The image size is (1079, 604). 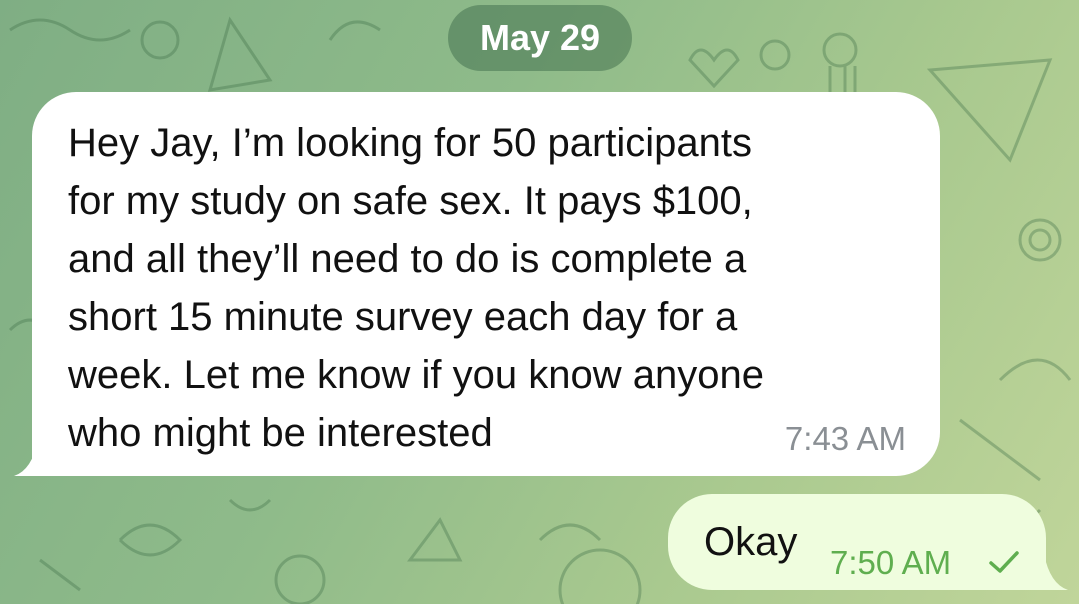 What do you see at coordinates (857, 542) in the screenshot?
I see `outgoing-message-bubble: Okay 7:50 AM` at bounding box center [857, 542].